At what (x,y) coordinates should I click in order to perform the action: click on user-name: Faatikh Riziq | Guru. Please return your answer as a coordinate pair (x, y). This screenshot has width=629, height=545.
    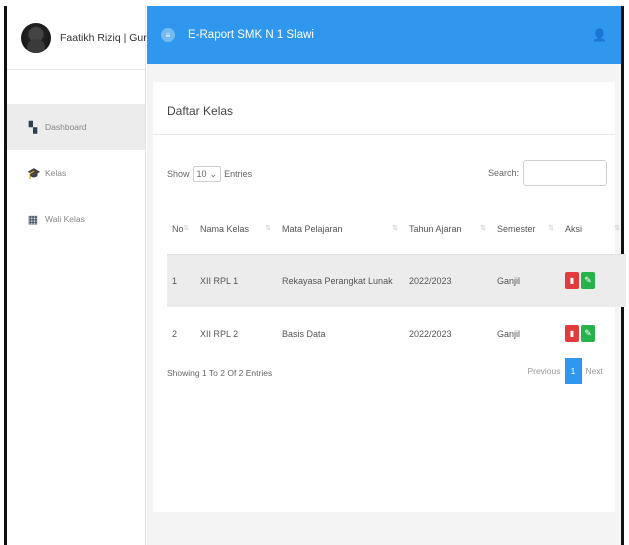
    Looking at the image, I should click on (106, 37).